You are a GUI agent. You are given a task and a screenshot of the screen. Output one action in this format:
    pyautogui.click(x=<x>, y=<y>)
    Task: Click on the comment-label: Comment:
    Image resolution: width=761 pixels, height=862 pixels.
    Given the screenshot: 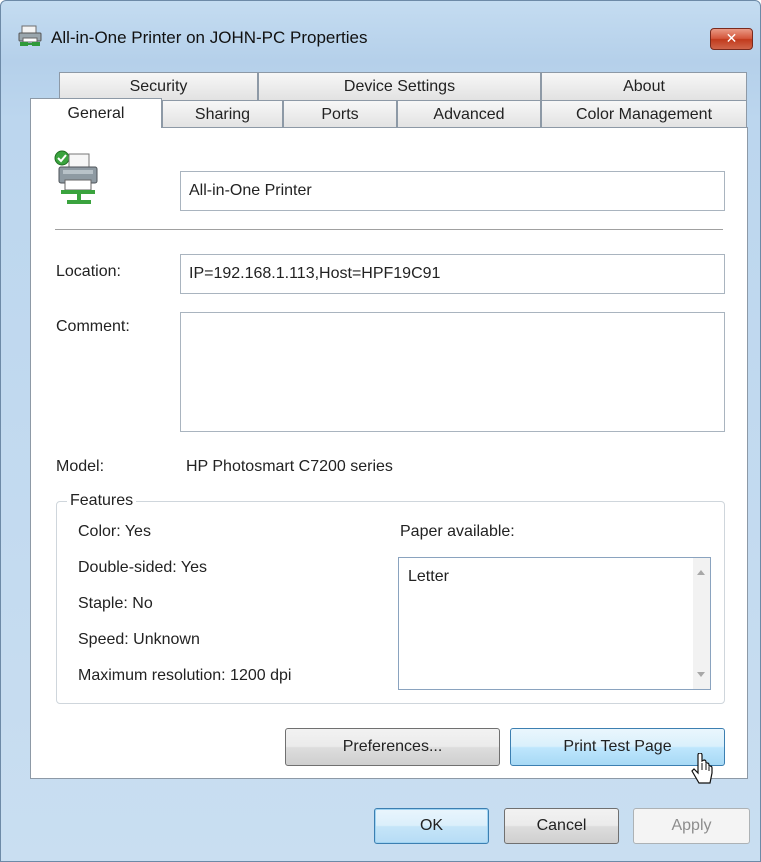 What is the action you would take?
    pyautogui.click(x=93, y=326)
    